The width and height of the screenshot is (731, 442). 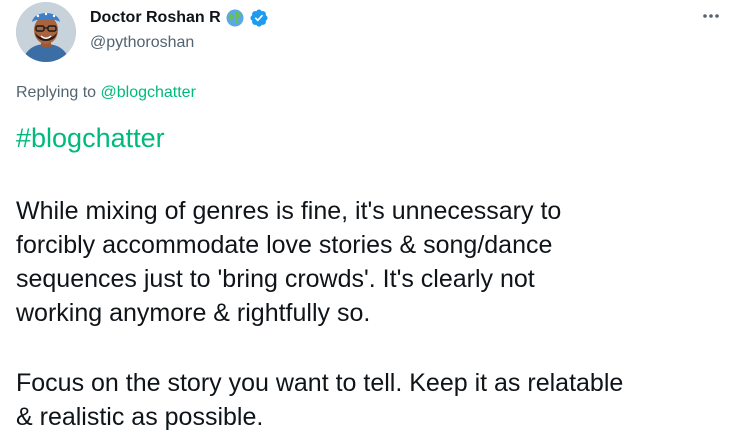 What do you see at coordinates (90, 138) in the screenshot?
I see `hashtag-link: #blogchatter` at bounding box center [90, 138].